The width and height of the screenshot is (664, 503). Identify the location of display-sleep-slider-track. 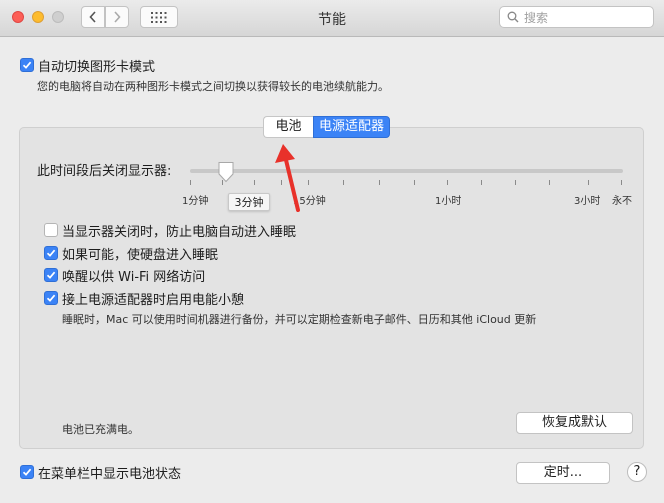
(406, 171).